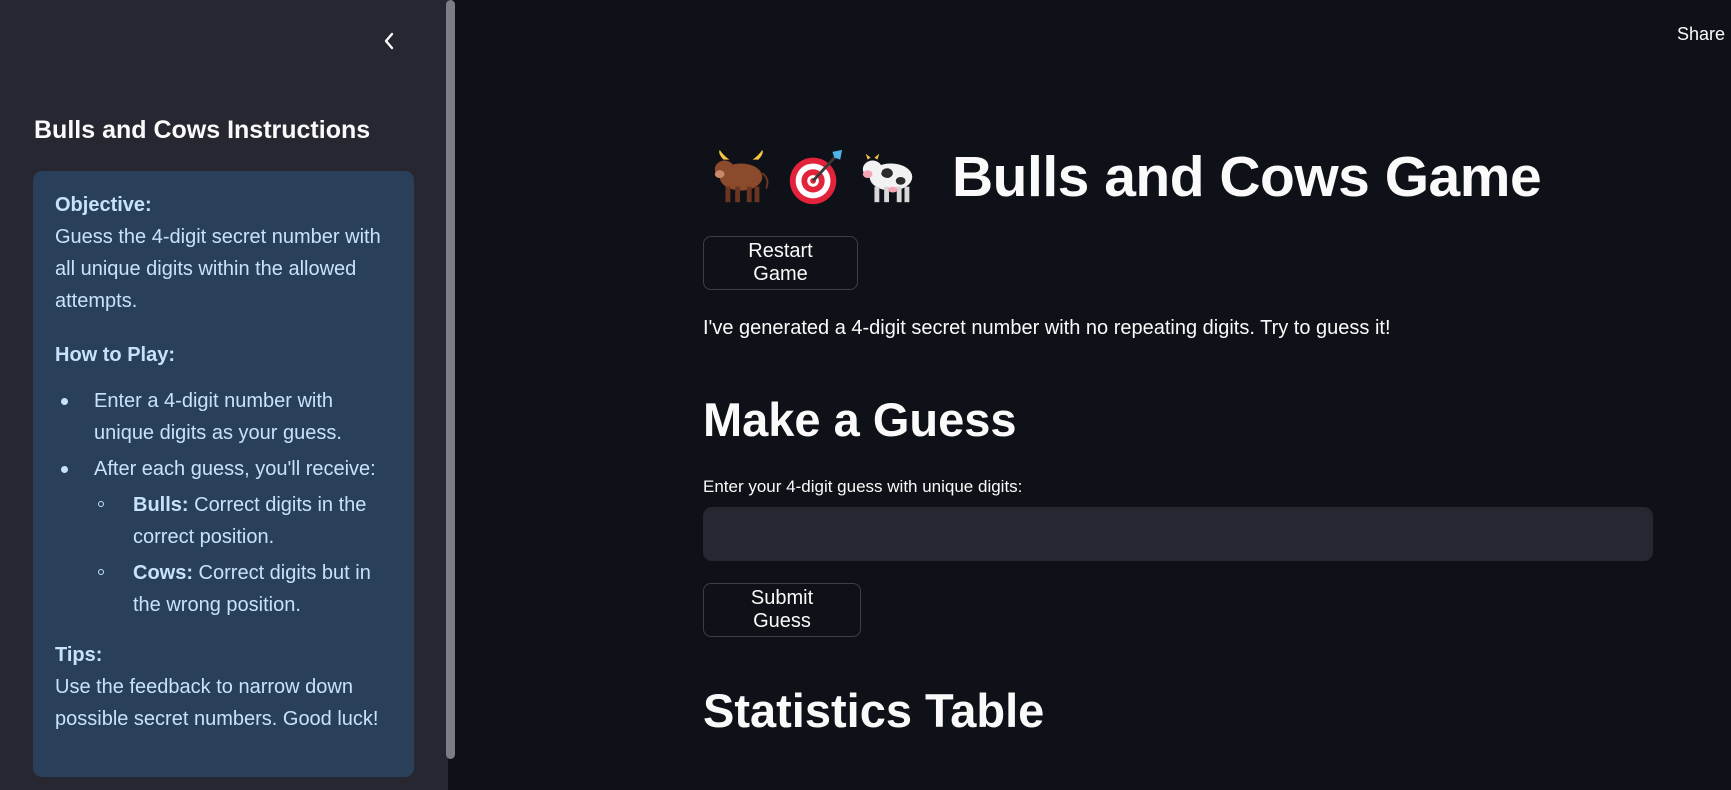 Image resolution: width=1731 pixels, height=790 pixels. I want to click on share-button: Share, so click(1701, 34).